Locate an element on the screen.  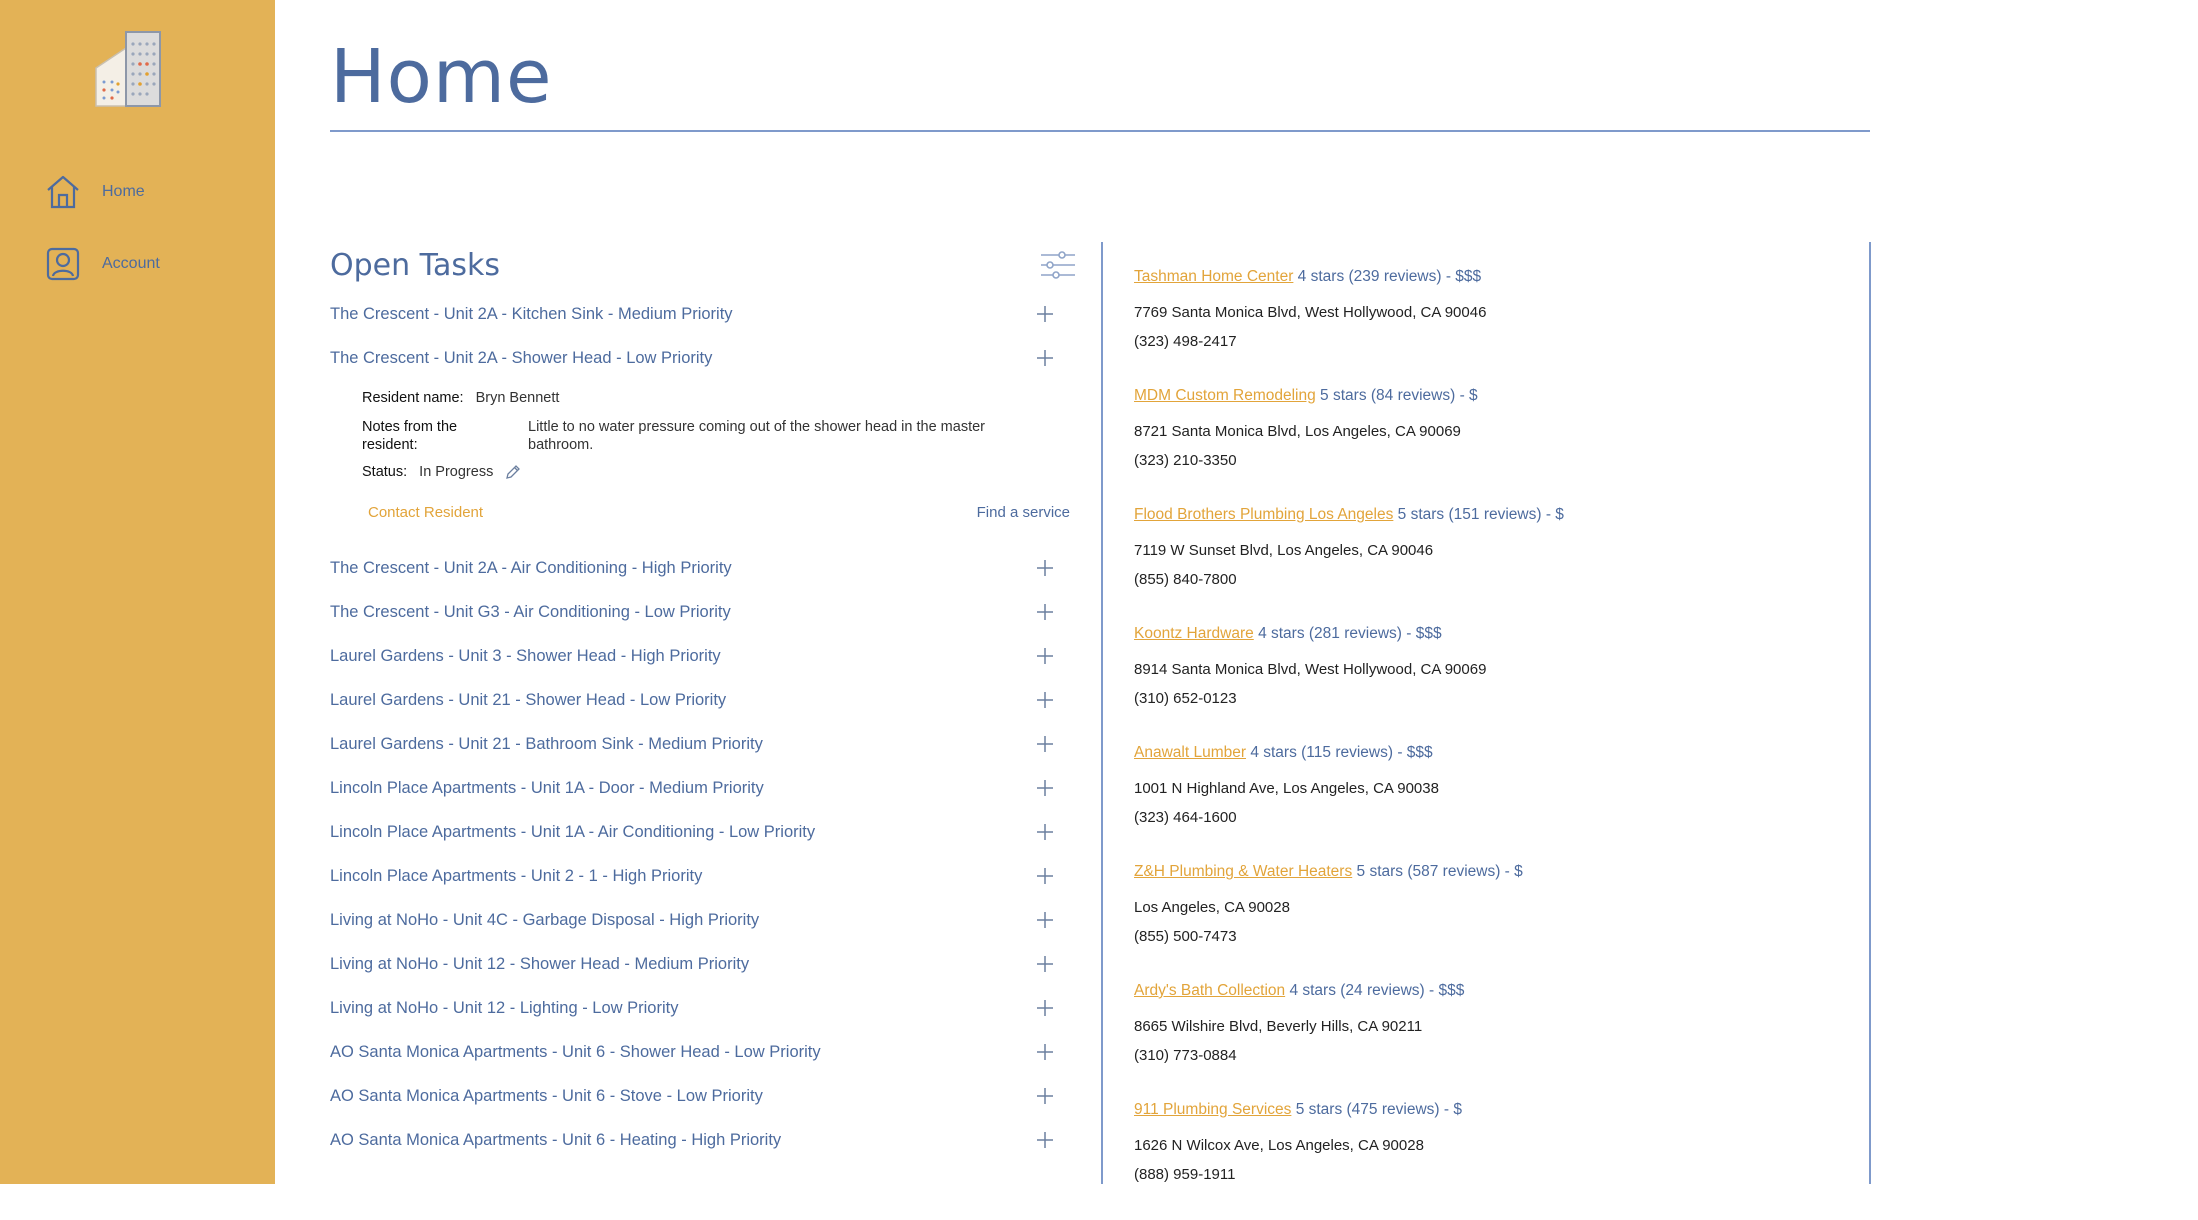
service-rating: 4 stars (115 reviews) - $$$ is located at coordinates (1339, 752).